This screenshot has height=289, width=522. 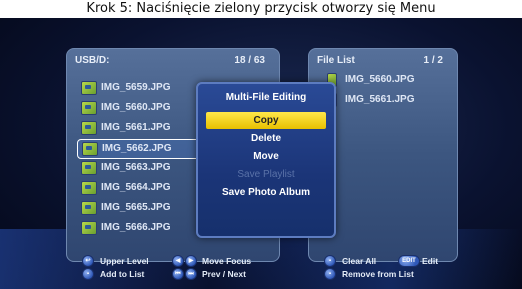 What do you see at coordinates (249, 60) in the screenshot?
I see `file-counter: 18 / 63` at bounding box center [249, 60].